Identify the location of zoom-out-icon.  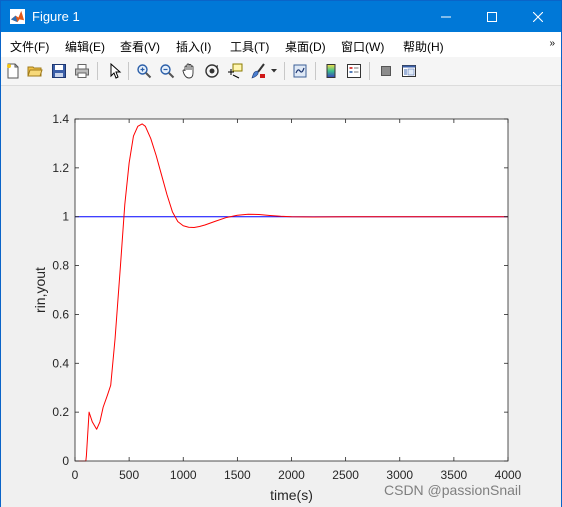
(167, 71).